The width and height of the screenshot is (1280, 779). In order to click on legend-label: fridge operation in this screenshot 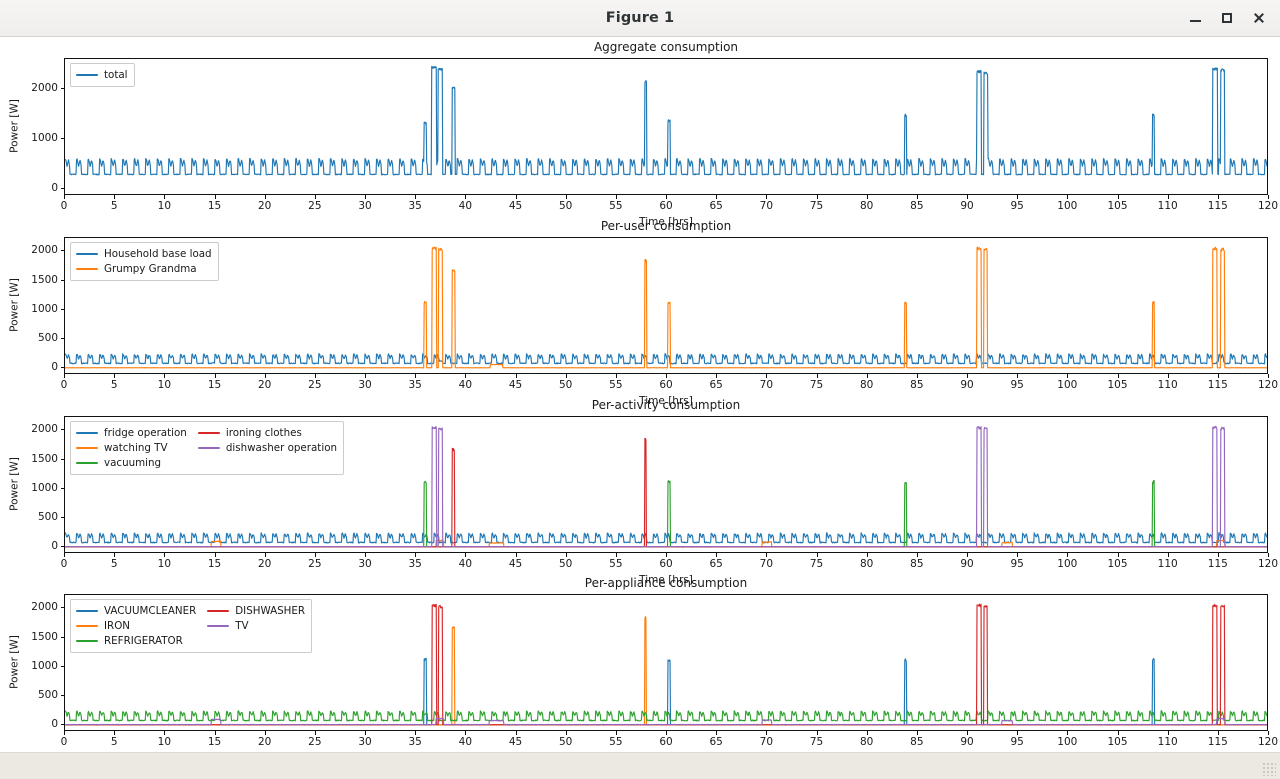, I will do `click(145, 433)`.